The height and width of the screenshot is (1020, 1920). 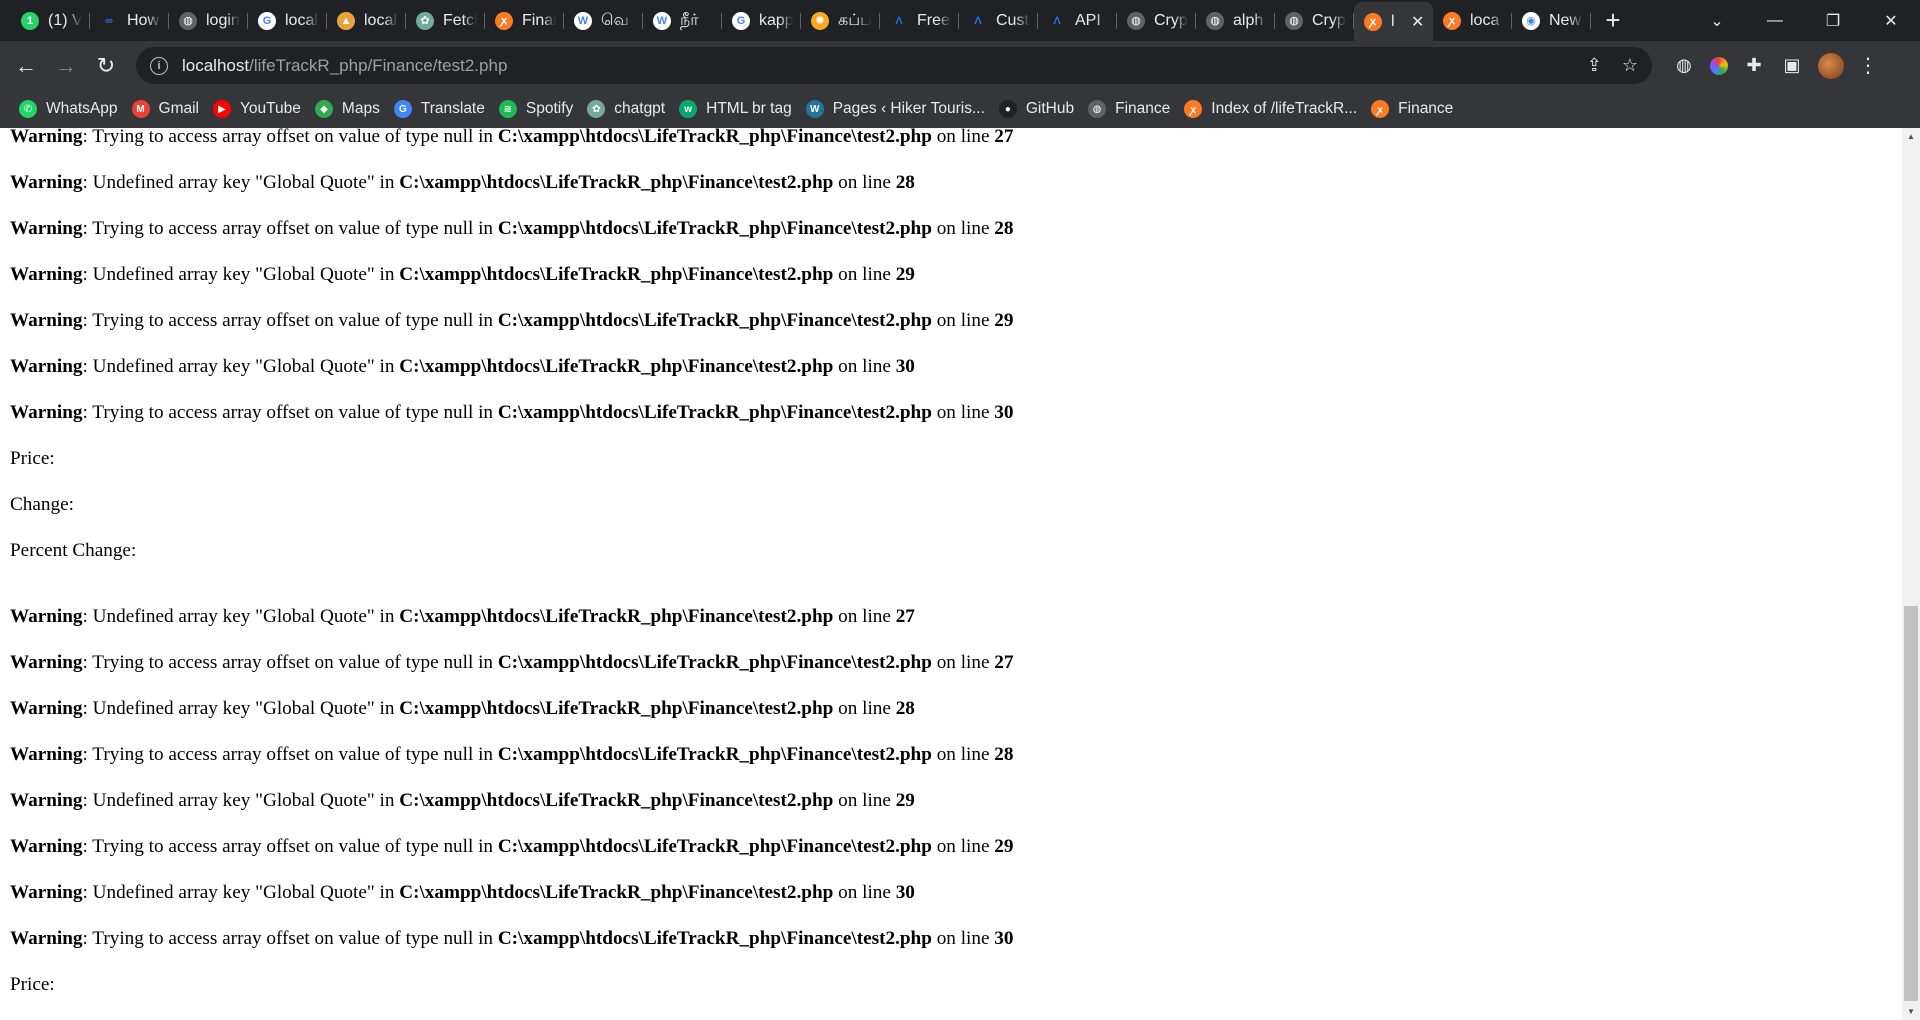 What do you see at coordinates (1911, 803) in the screenshot?
I see `scrollbar-thumb` at bounding box center [1911, 803].